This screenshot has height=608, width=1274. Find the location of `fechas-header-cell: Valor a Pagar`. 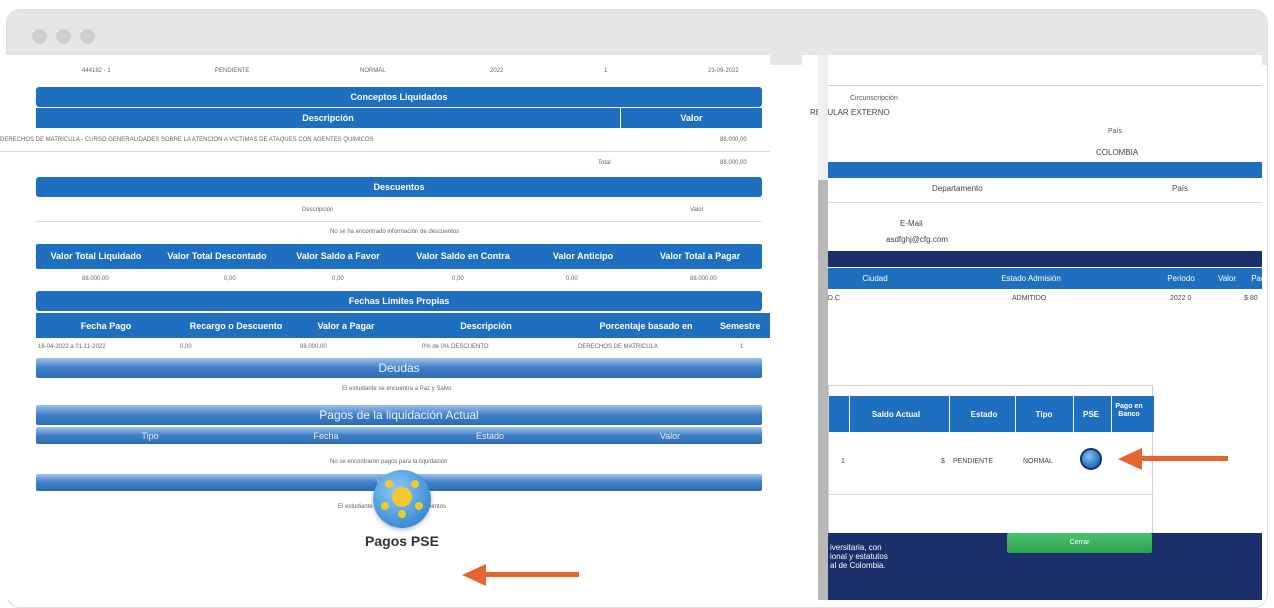

fechas-header-cell: Valor a Pagar is located at coordinates (346, 326).